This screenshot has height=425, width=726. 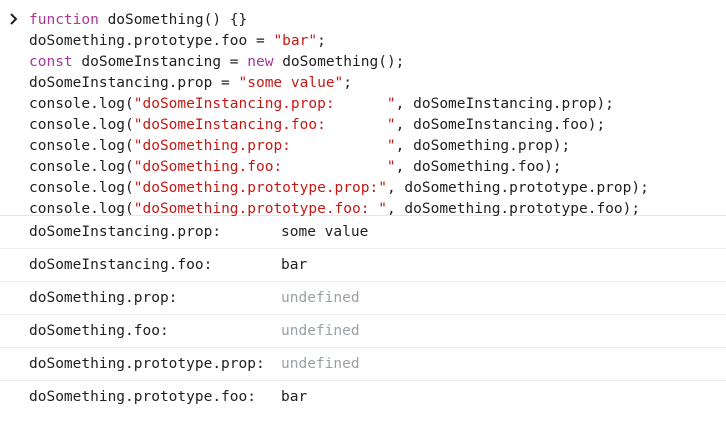 What do you see at coordinates (363, 298) in the screenshot?
I see `console-output-row: doSomething.prop: undefined` at bounding box center [363, 298].